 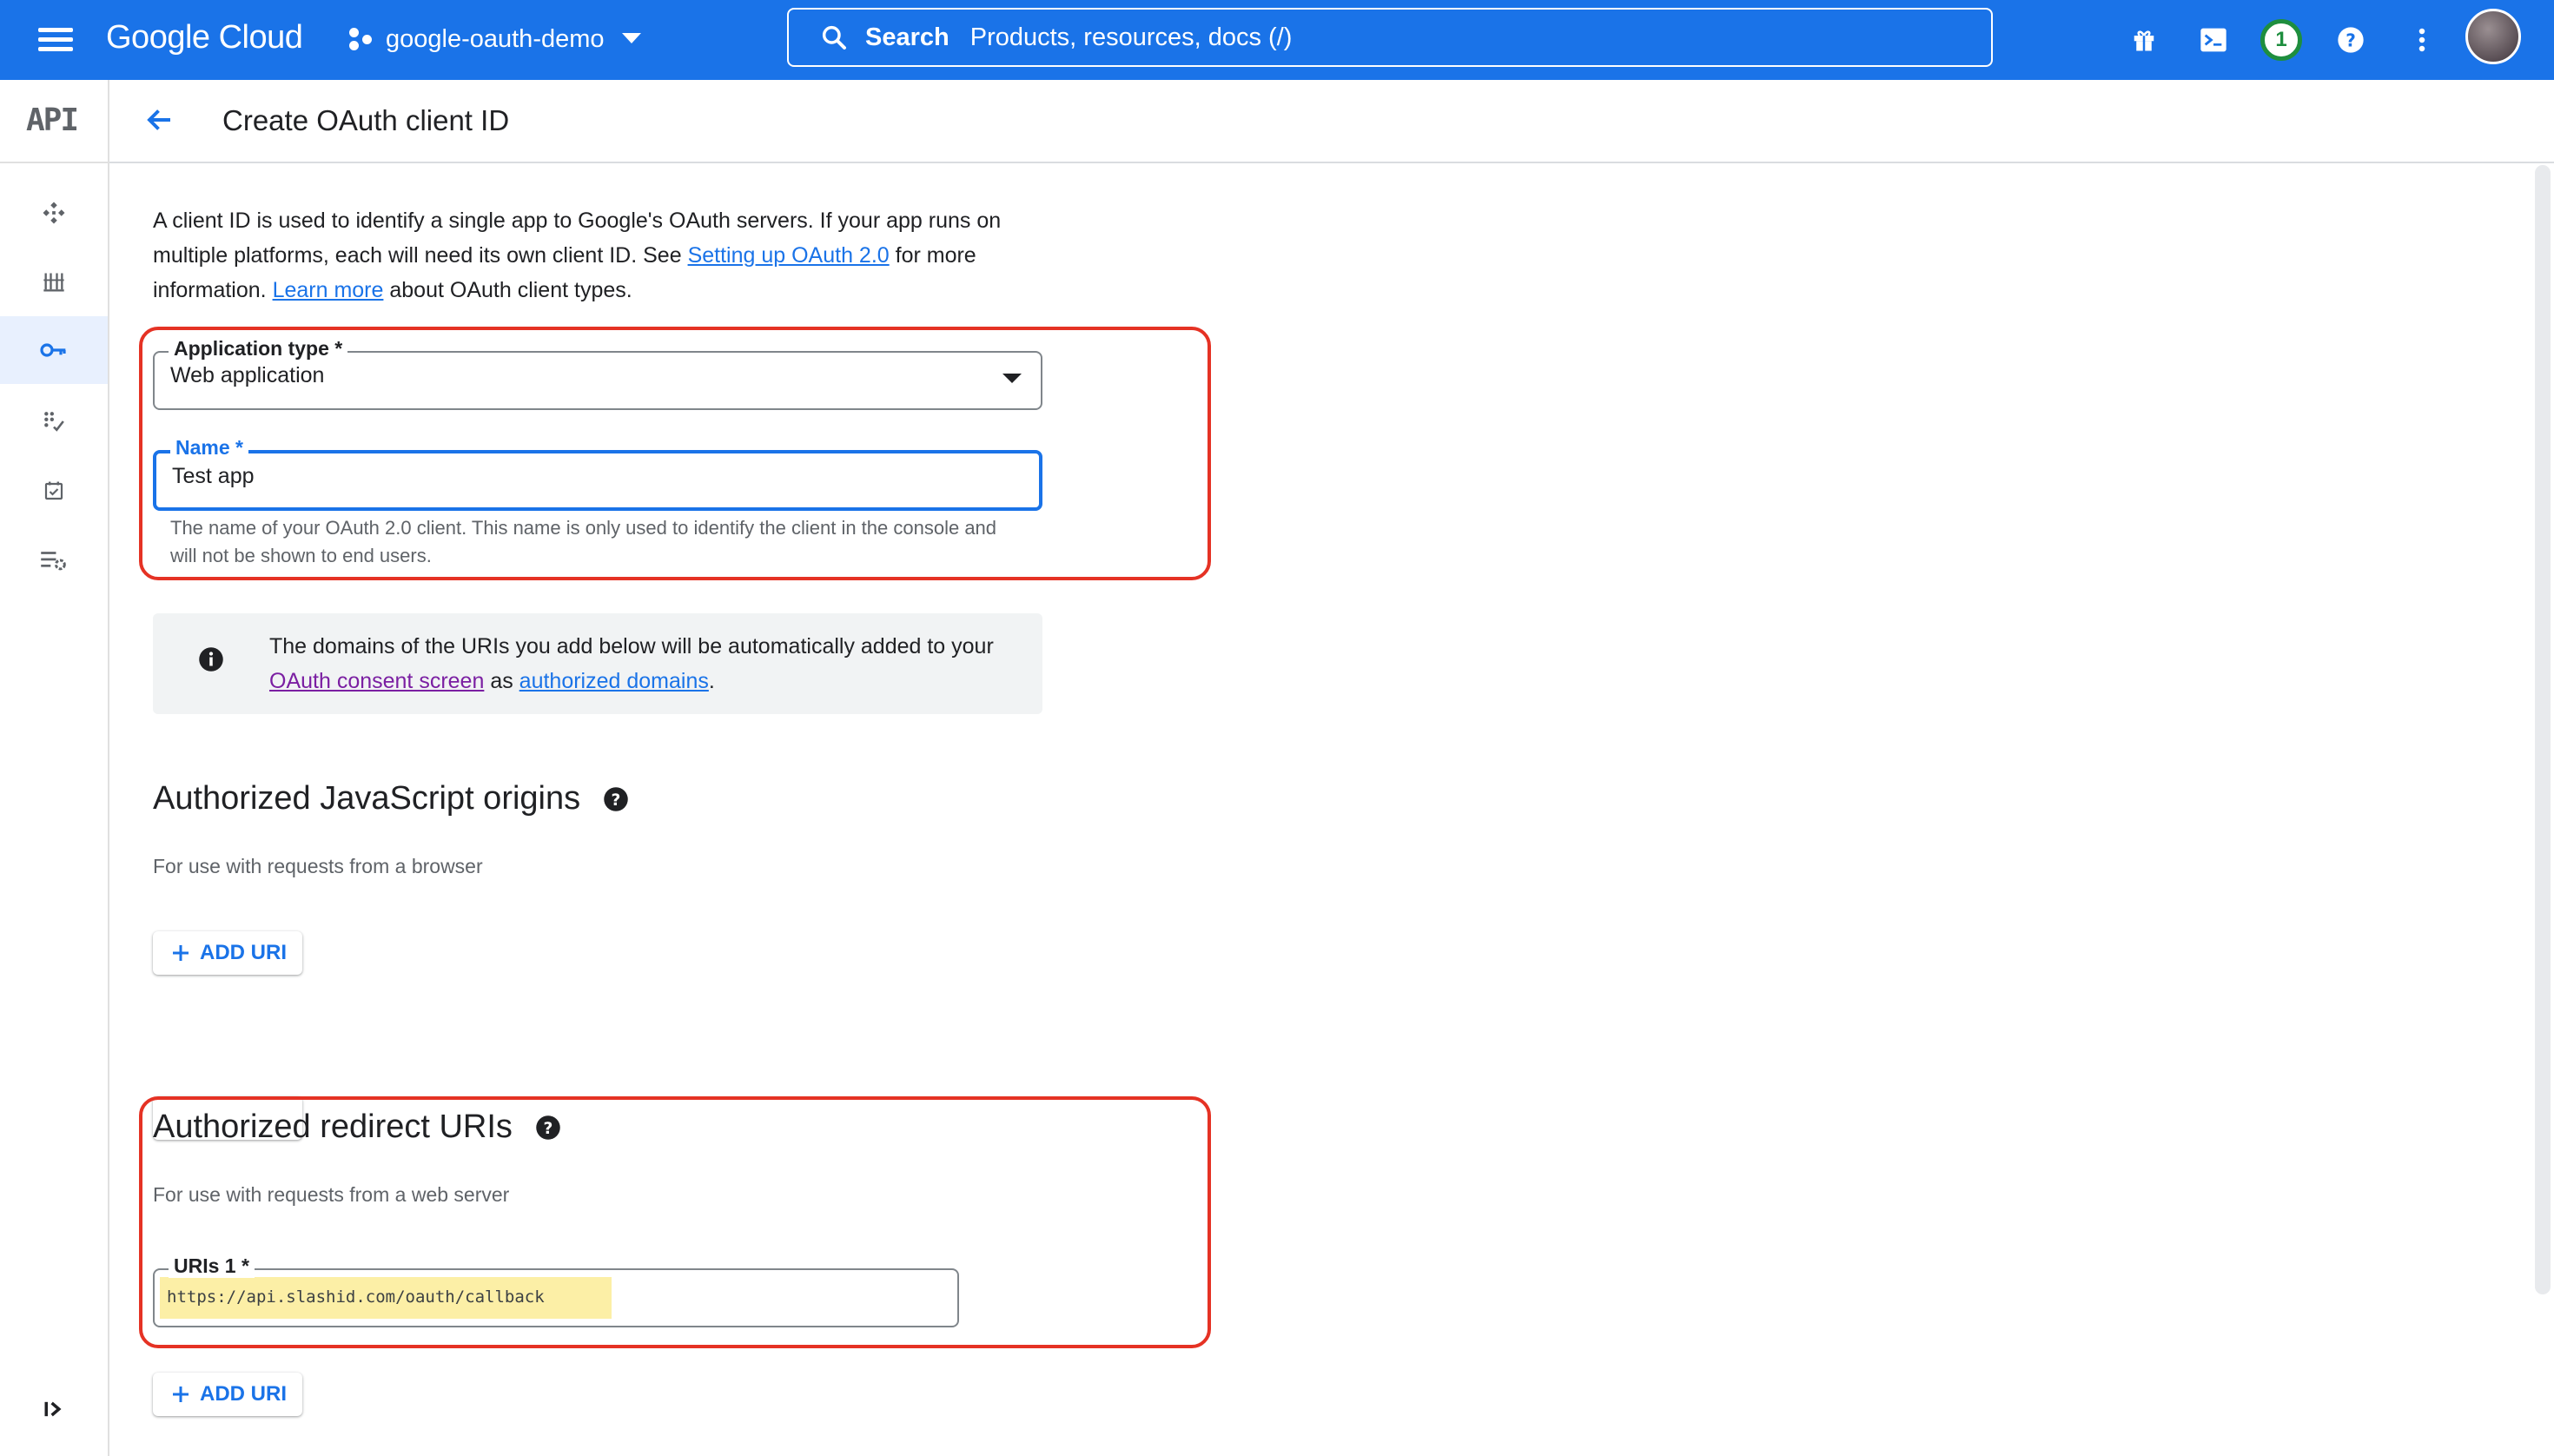 I want to click on sidebar-item-credentials, so click(x=54, y=350).